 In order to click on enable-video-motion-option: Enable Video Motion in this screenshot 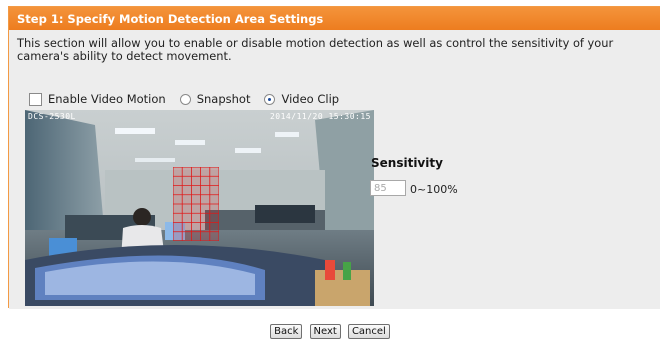, I will do `click(97, 99)`.